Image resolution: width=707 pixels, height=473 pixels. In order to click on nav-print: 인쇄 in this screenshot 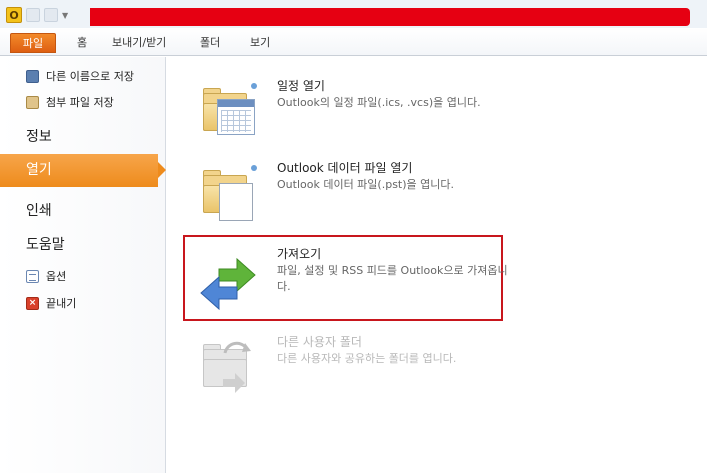, I will do `click(39, 210)`.